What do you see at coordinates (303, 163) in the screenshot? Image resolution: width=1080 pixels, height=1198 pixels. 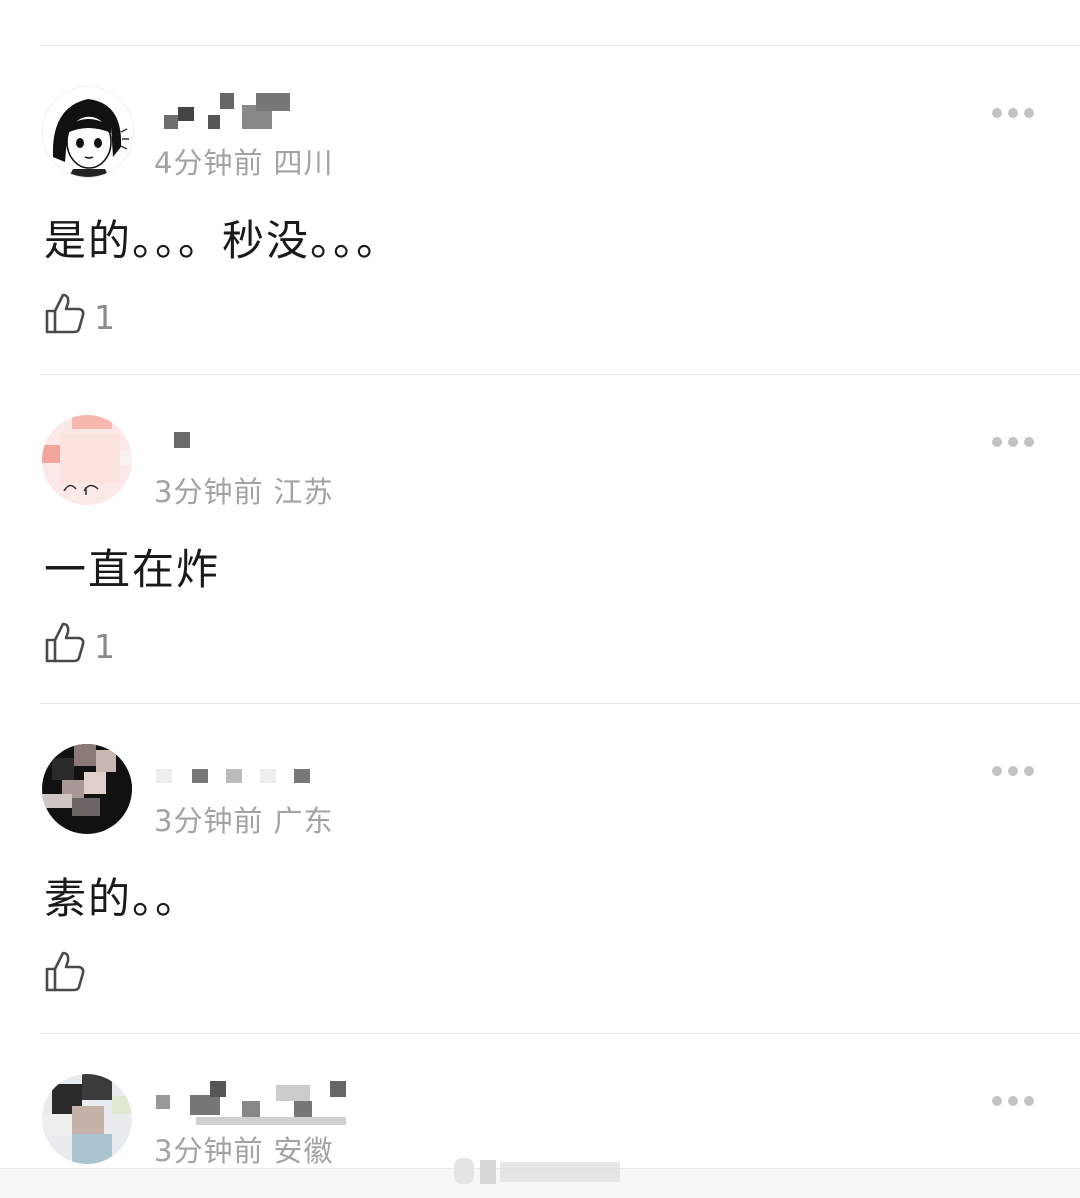 I see `comment-location: 四川` at bounding box center [303, 163].